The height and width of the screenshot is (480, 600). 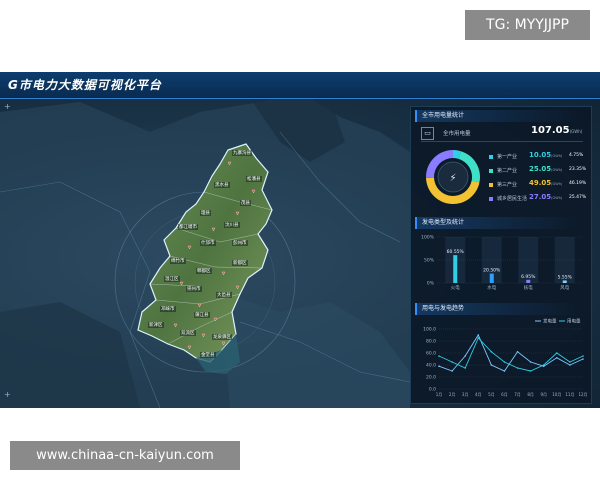 I want to click on generation-bar-chart: 100% 50% 0% 60.55% 火电 20.50% 水电 6.95% 核电 5.55% 风电, so click(x=502, y=263).